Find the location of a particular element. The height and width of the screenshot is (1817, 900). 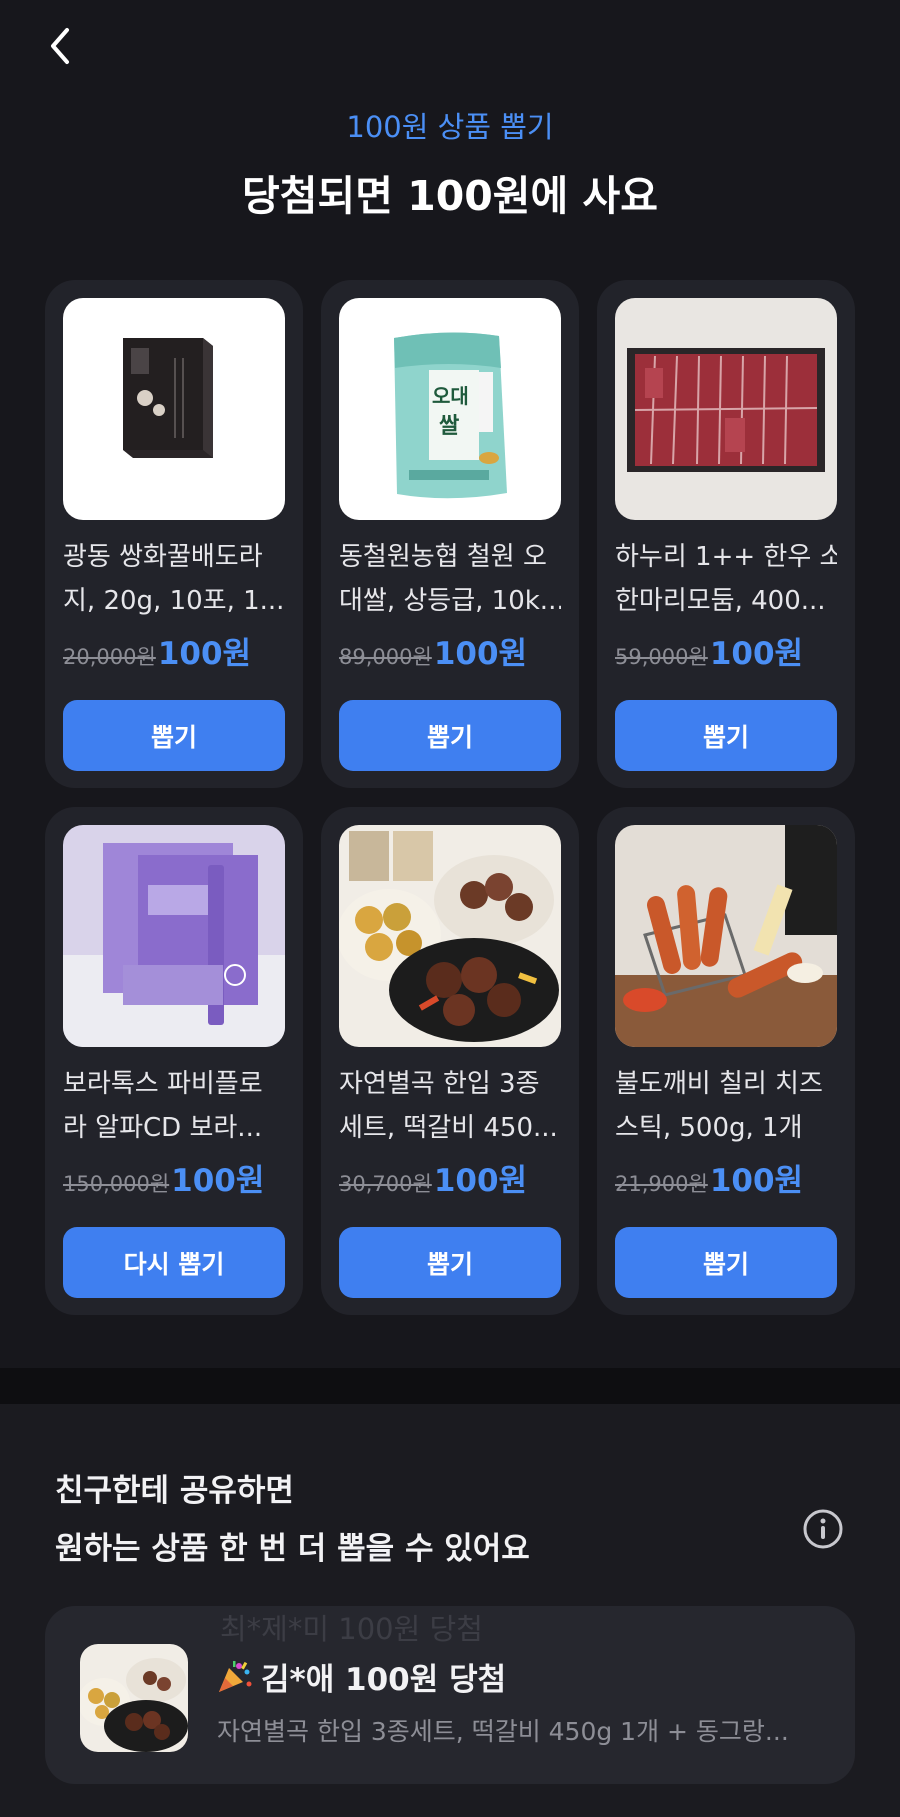

original-price: 89,000원 is located at coordinates (385, 657).